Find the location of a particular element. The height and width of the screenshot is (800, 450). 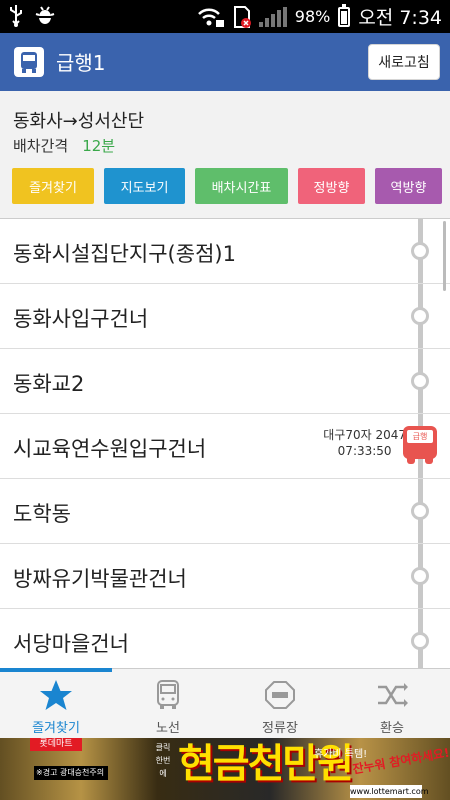

bus-plate: 대구70자 2047 is located at coordinates (364, 435).